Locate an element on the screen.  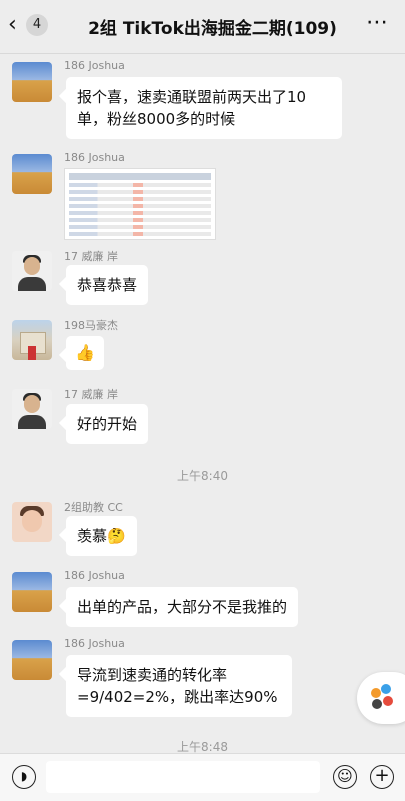
image-message is located at coordinates (140, 204).